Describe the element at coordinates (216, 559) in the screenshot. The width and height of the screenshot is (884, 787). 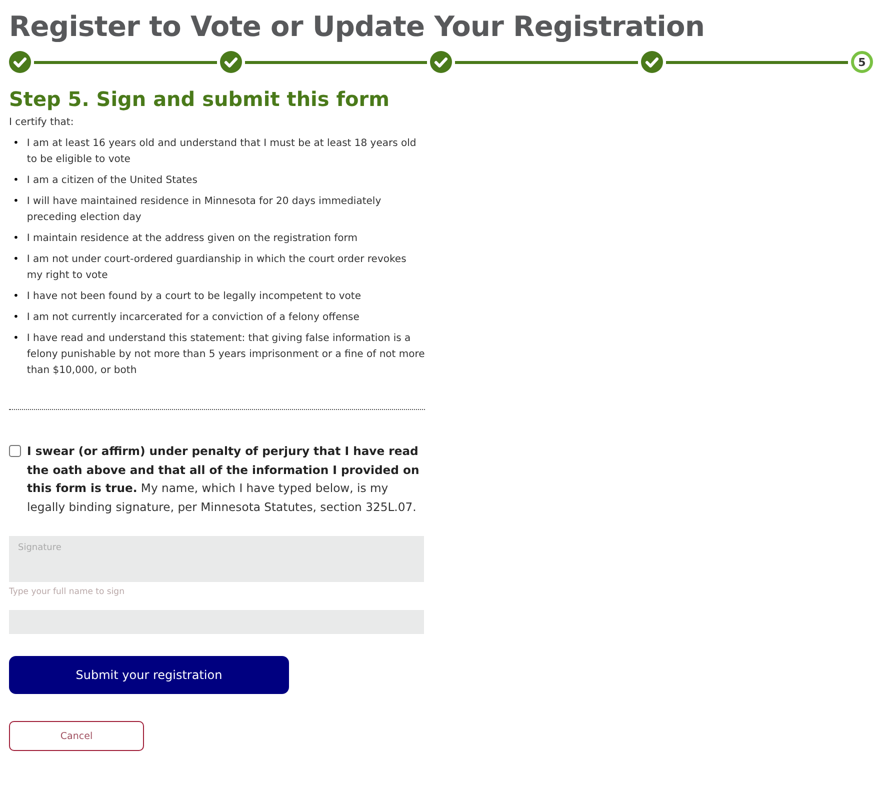
I see `signature-field: Signature` at that location.